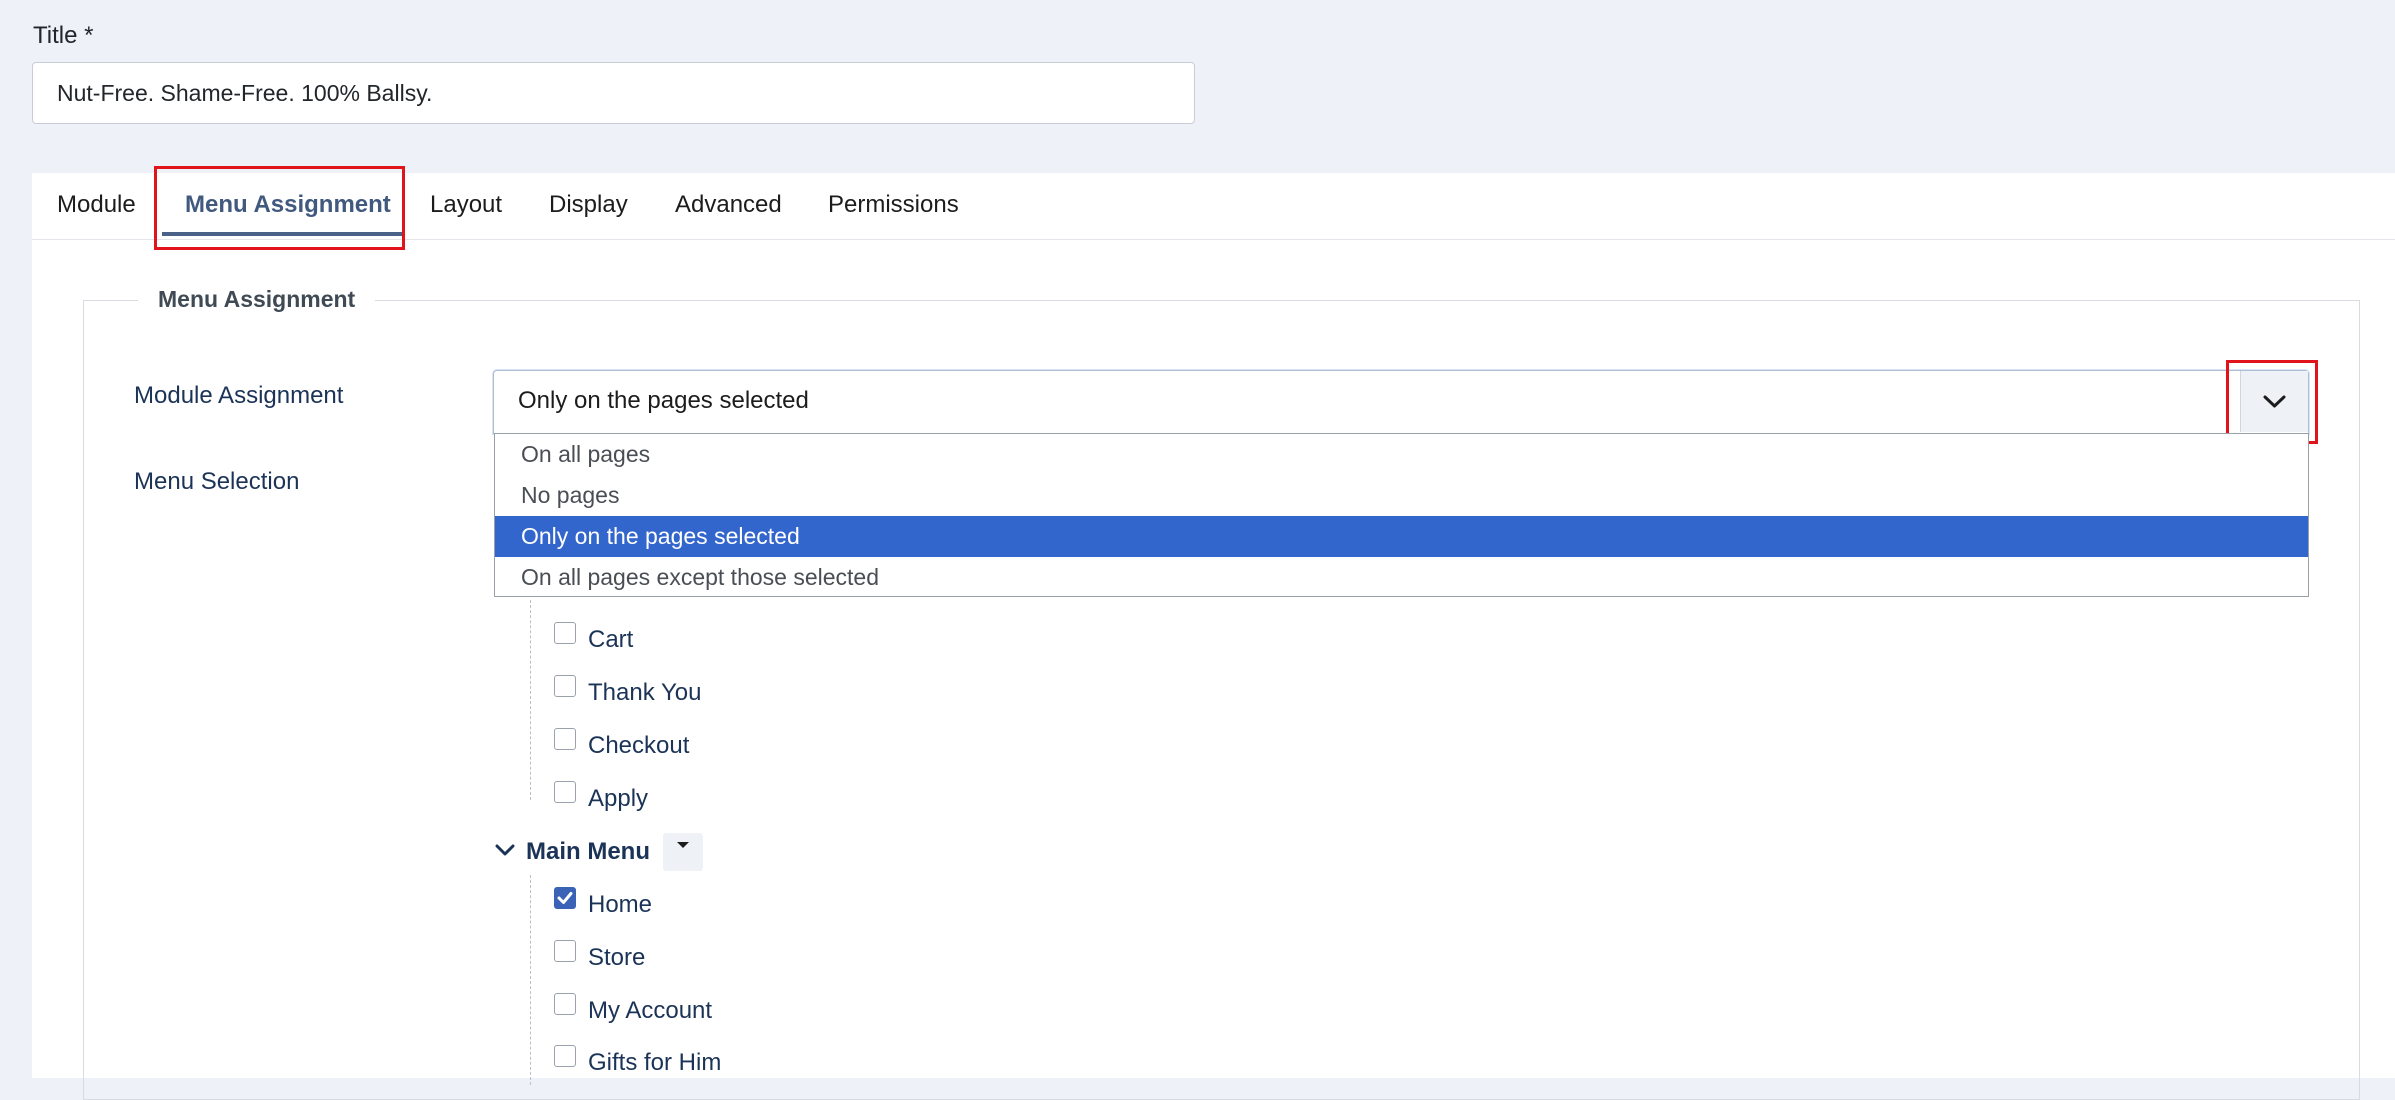 This screenshot has height=1100, width=2395. Describe the element at coordinates (588, 851) in the screenshot. I see `main-menu-heading: Main Menu` at that location.